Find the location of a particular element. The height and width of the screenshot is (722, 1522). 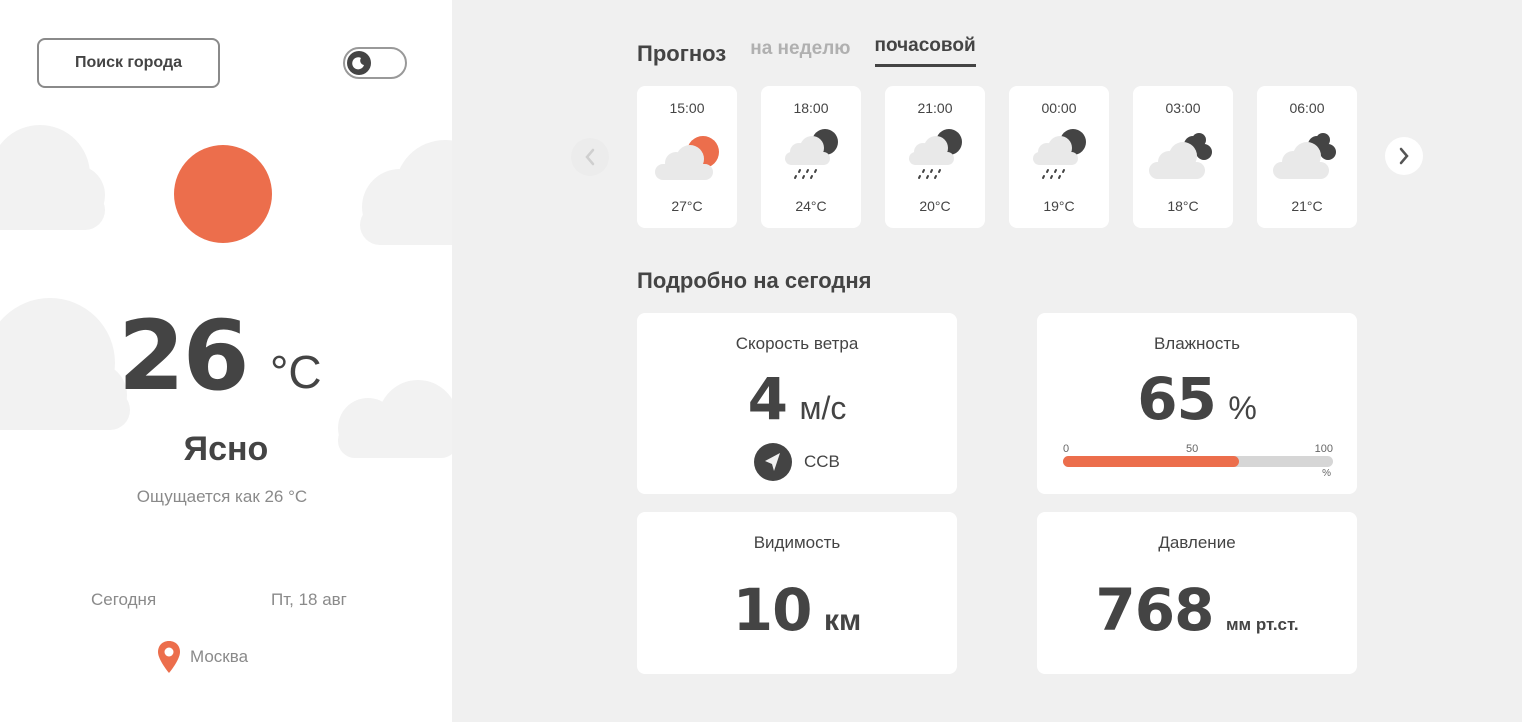

hour-card: 03:00 18°C is located at coordinates (1183, 157).